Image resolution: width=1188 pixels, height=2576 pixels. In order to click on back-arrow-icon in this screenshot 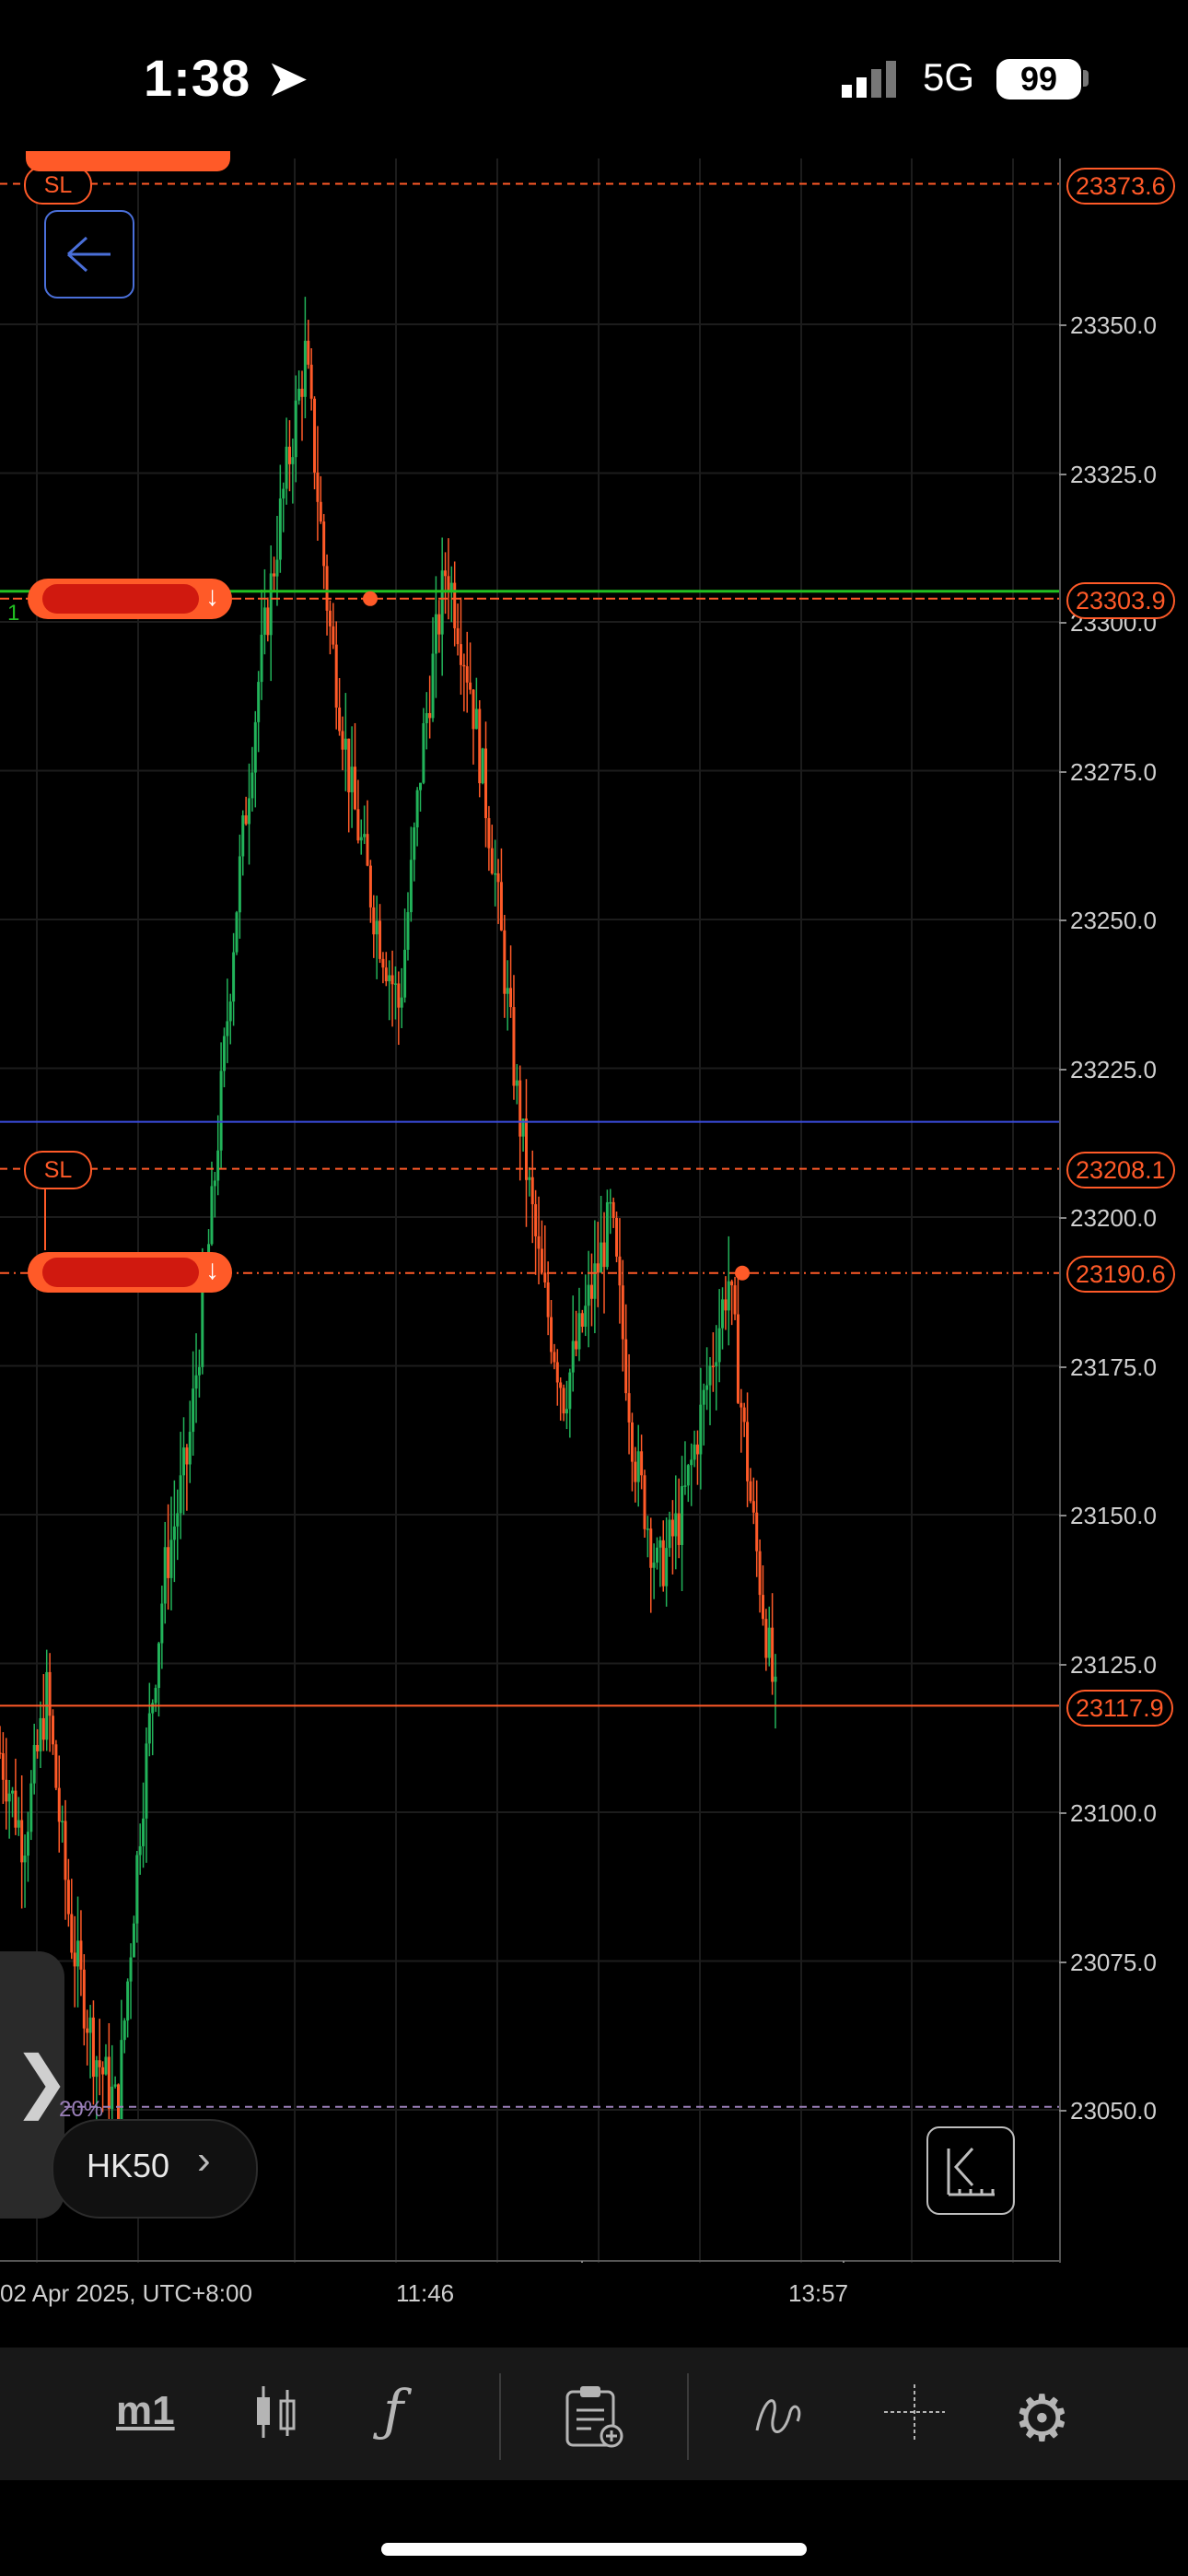, I will do `click(88, 255)`.